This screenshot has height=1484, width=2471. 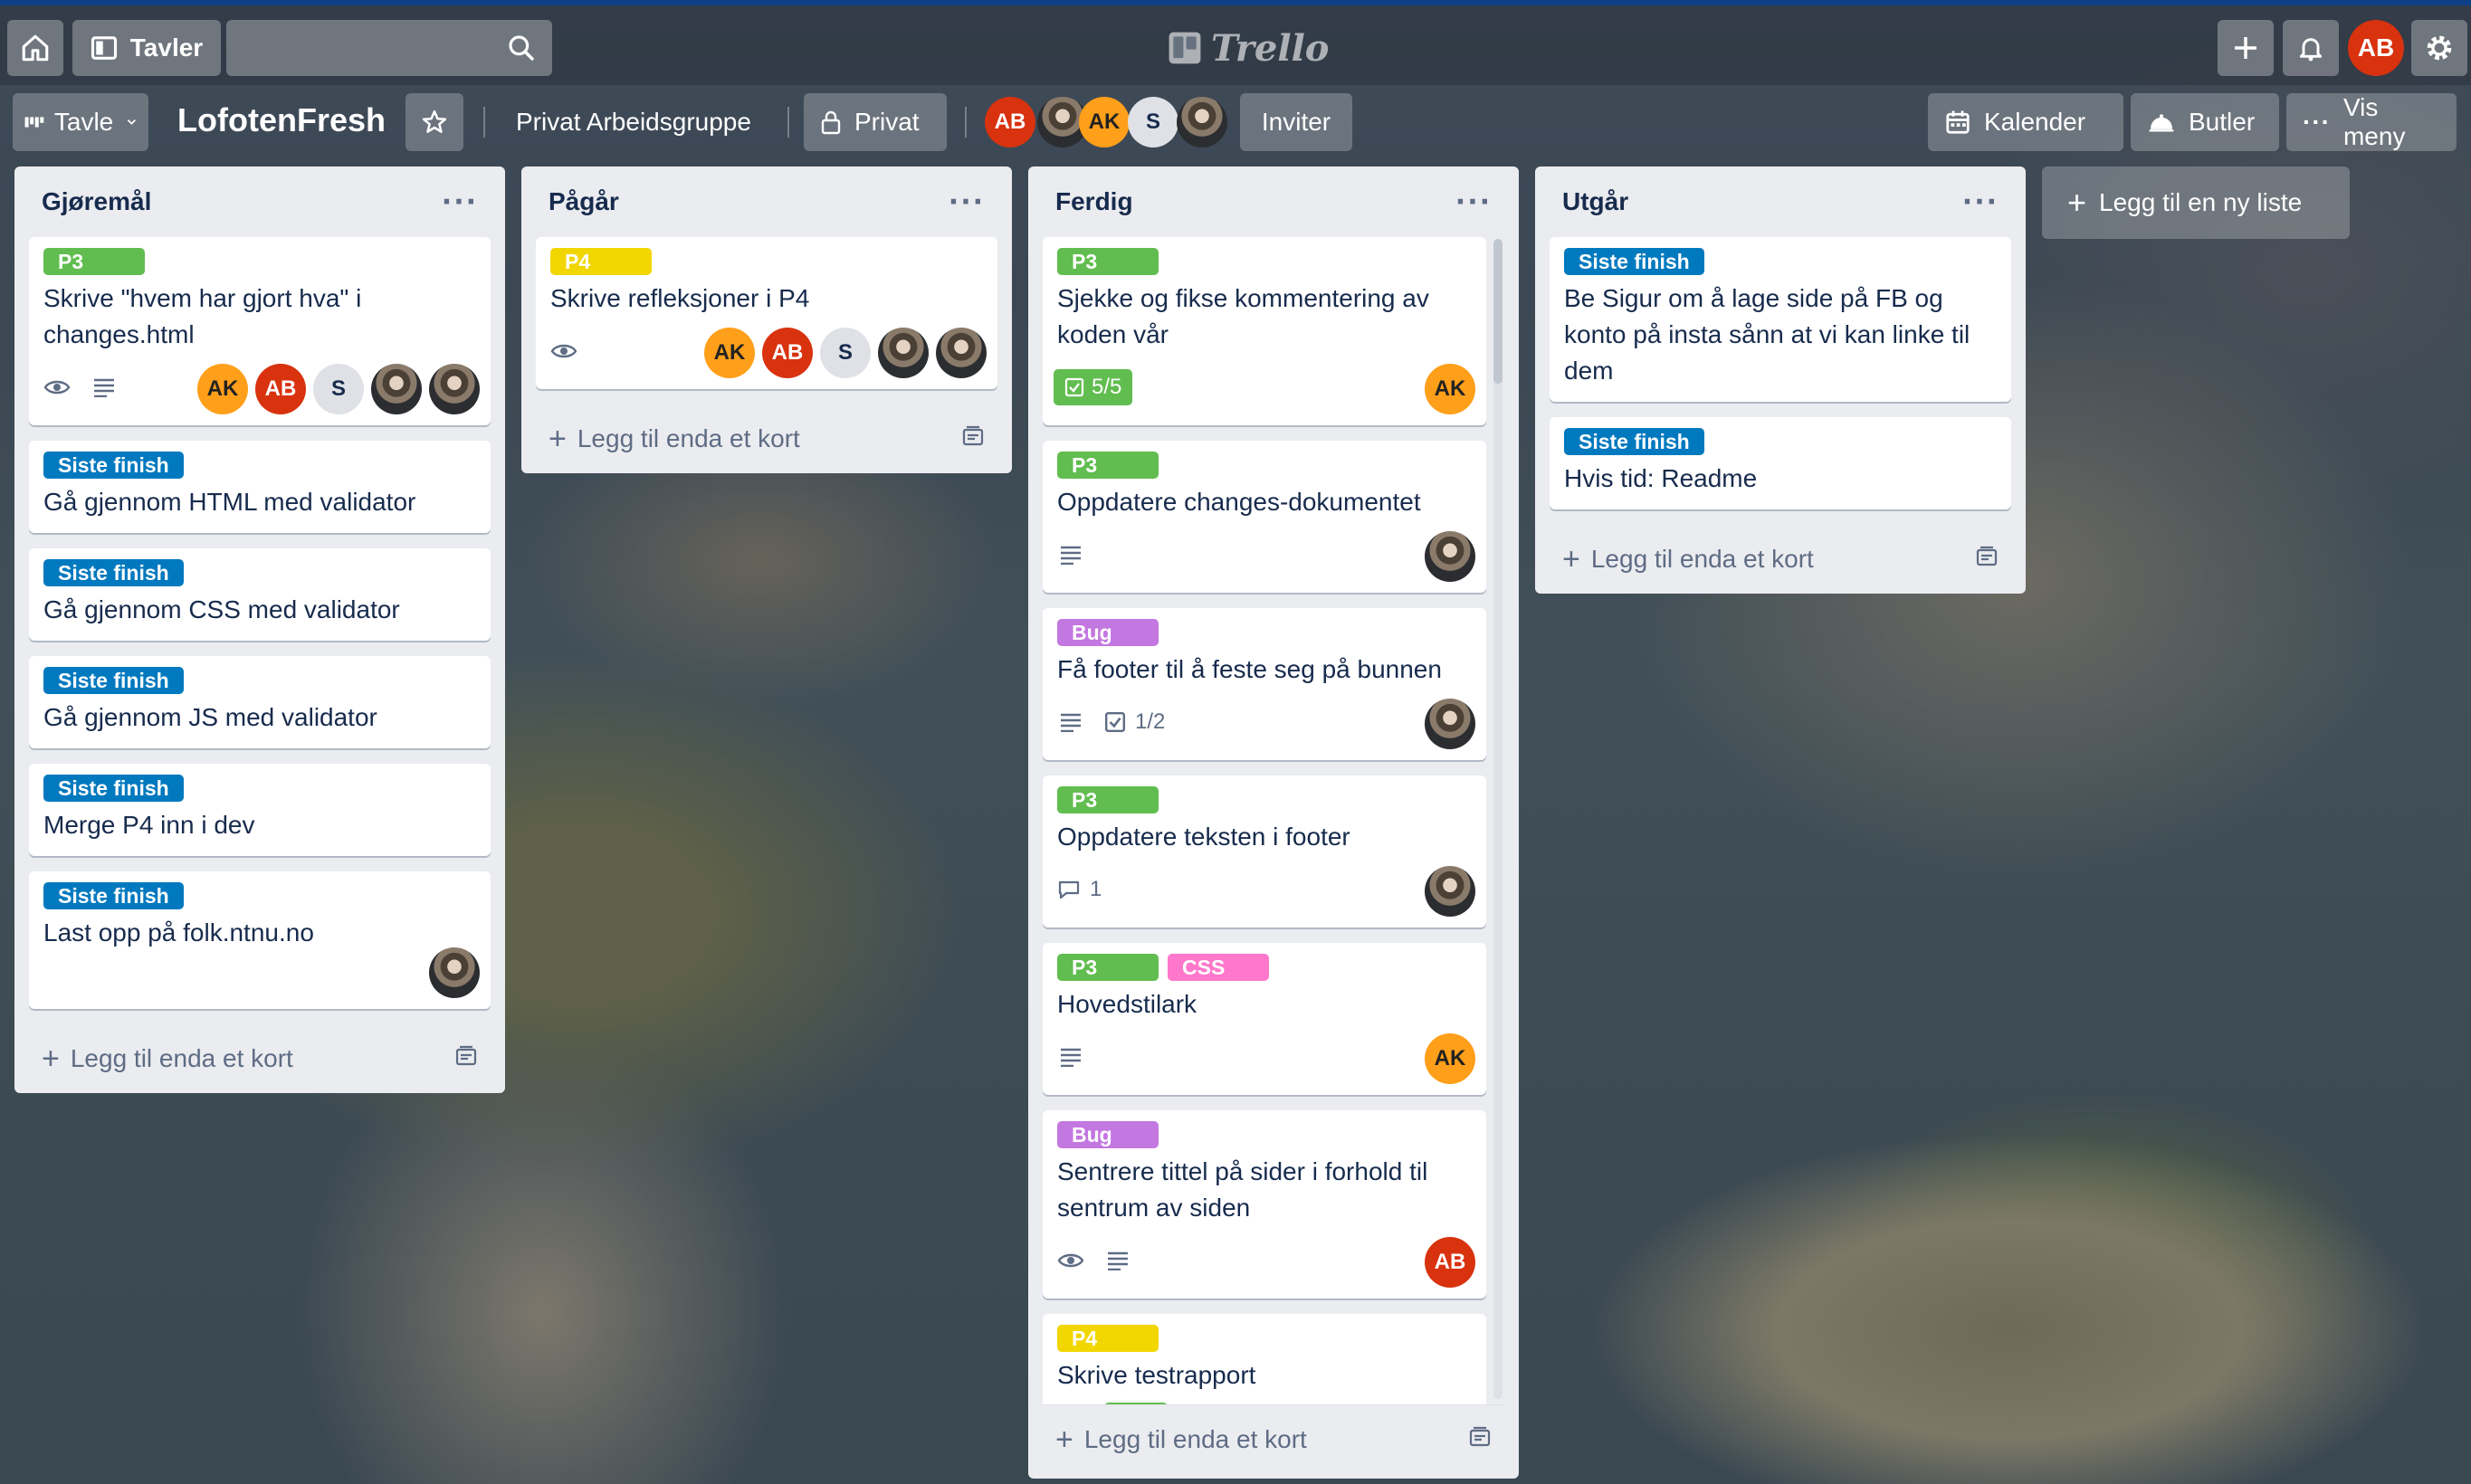 What do you see at coordinates (1263, 387) in the screenshot?
I see `card-badges: 5/5` at bounding box center [1263, 387].